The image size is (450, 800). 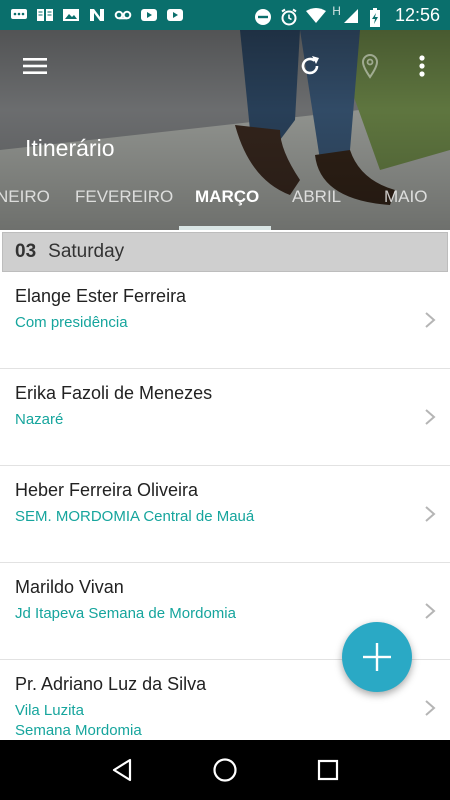 I want to click on do-not-disturb-icon, so click(x=263, y=16).